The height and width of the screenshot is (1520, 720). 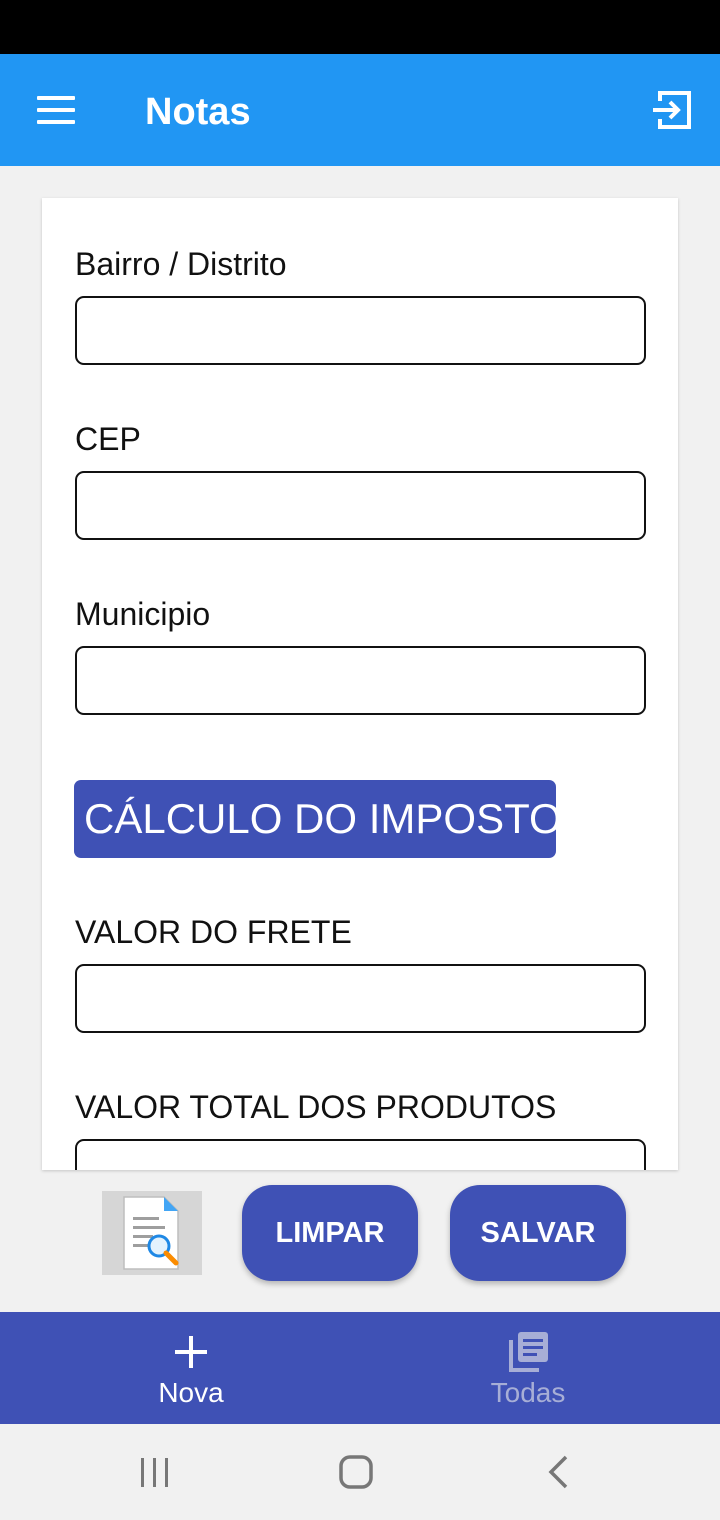 I want to click on valor-frete-label: VALOR DO FRETE, so click(x=213, y=932).